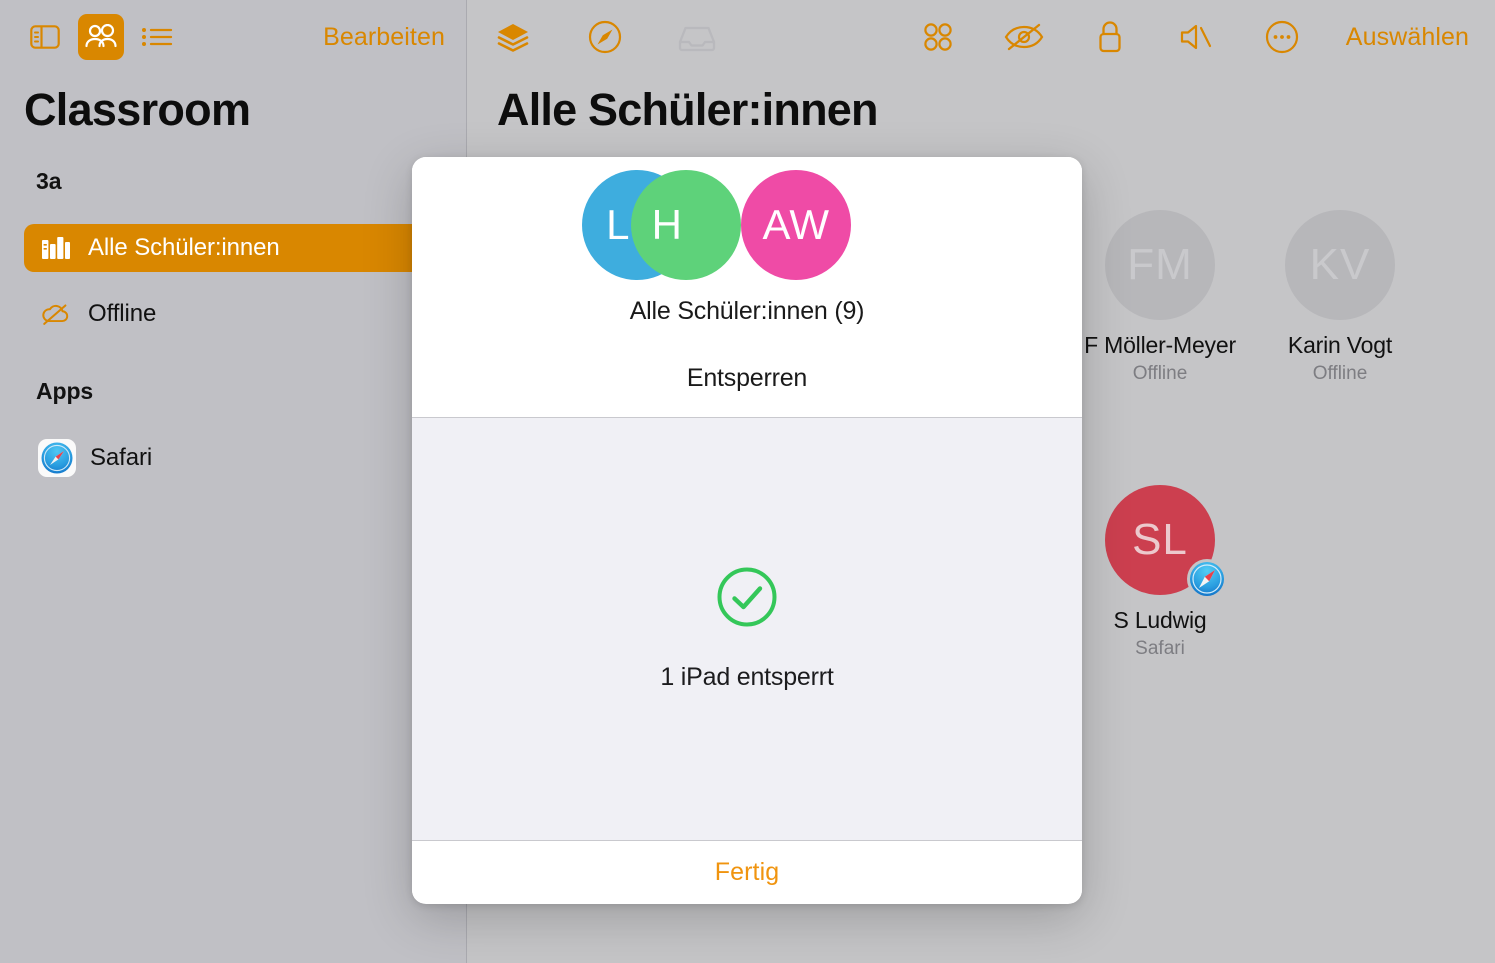 The width and height of the screenshot is (1495, 963). What do you see at coordinates (618, 224) in the screenshot?
I see `avatar-initials: L` at bounding box center [618, 224].